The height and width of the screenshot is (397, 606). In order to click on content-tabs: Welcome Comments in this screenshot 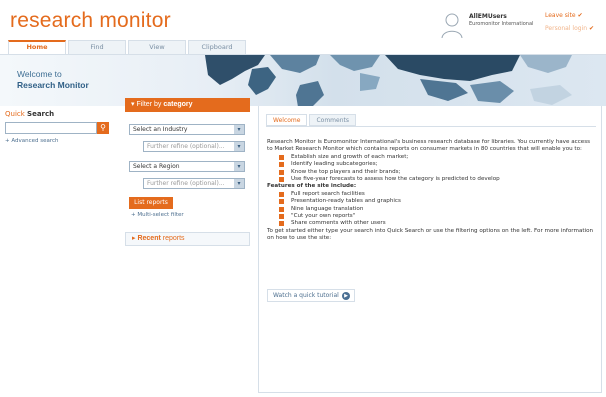, I will do `click(311, 120)`.